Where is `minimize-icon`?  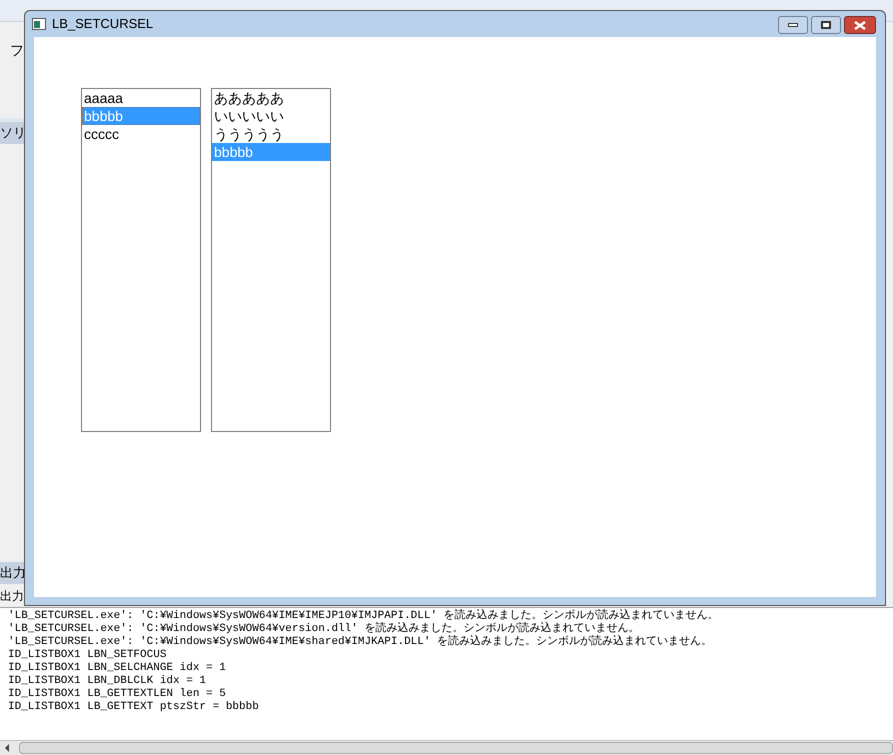 minimize-icon is located at coordinates (793, 25).